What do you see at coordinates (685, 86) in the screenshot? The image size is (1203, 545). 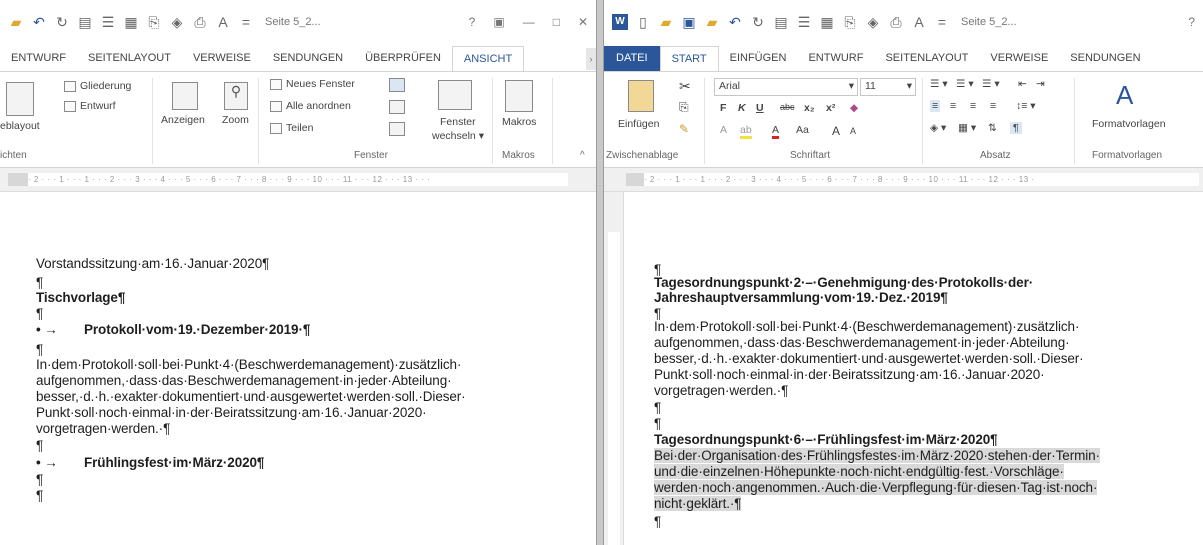 I see `cut-icon: ✂` at bounding box center [685, 86].